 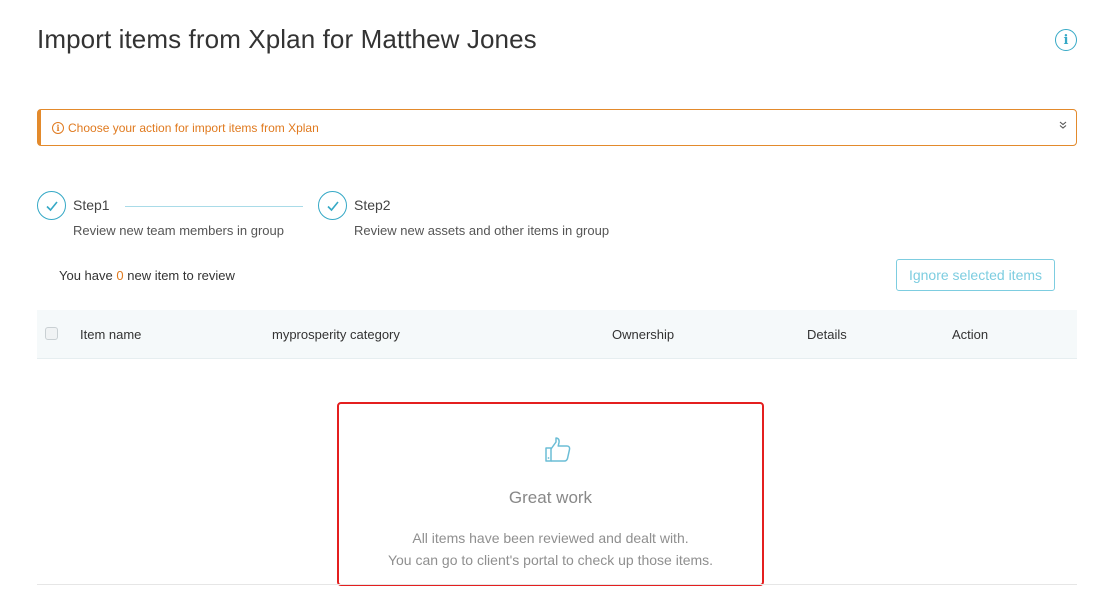 What do you see at coordinates (448, 39) in the screenshot?
I see `client-name: Matthew Jones` at bounding box center [448, 39].